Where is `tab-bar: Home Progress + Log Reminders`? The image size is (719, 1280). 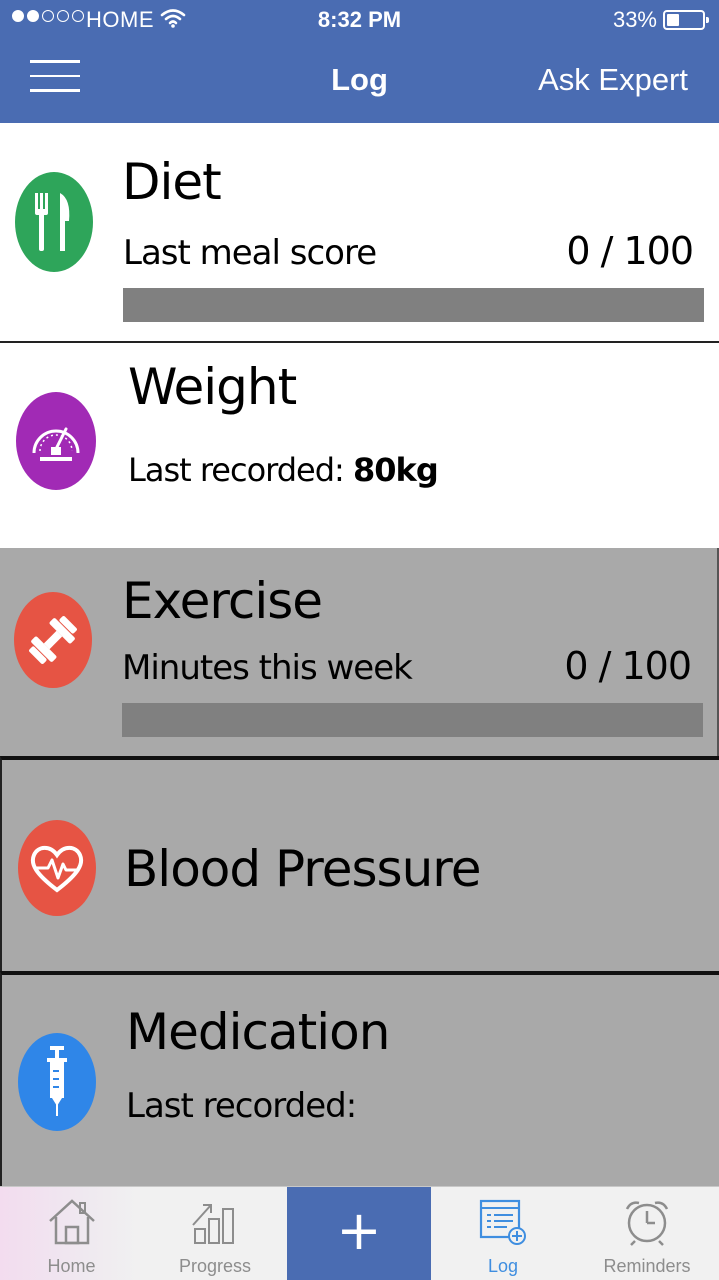
tab-bar: Home Progress + Log Reminders is located at coordinates (359, 1233).